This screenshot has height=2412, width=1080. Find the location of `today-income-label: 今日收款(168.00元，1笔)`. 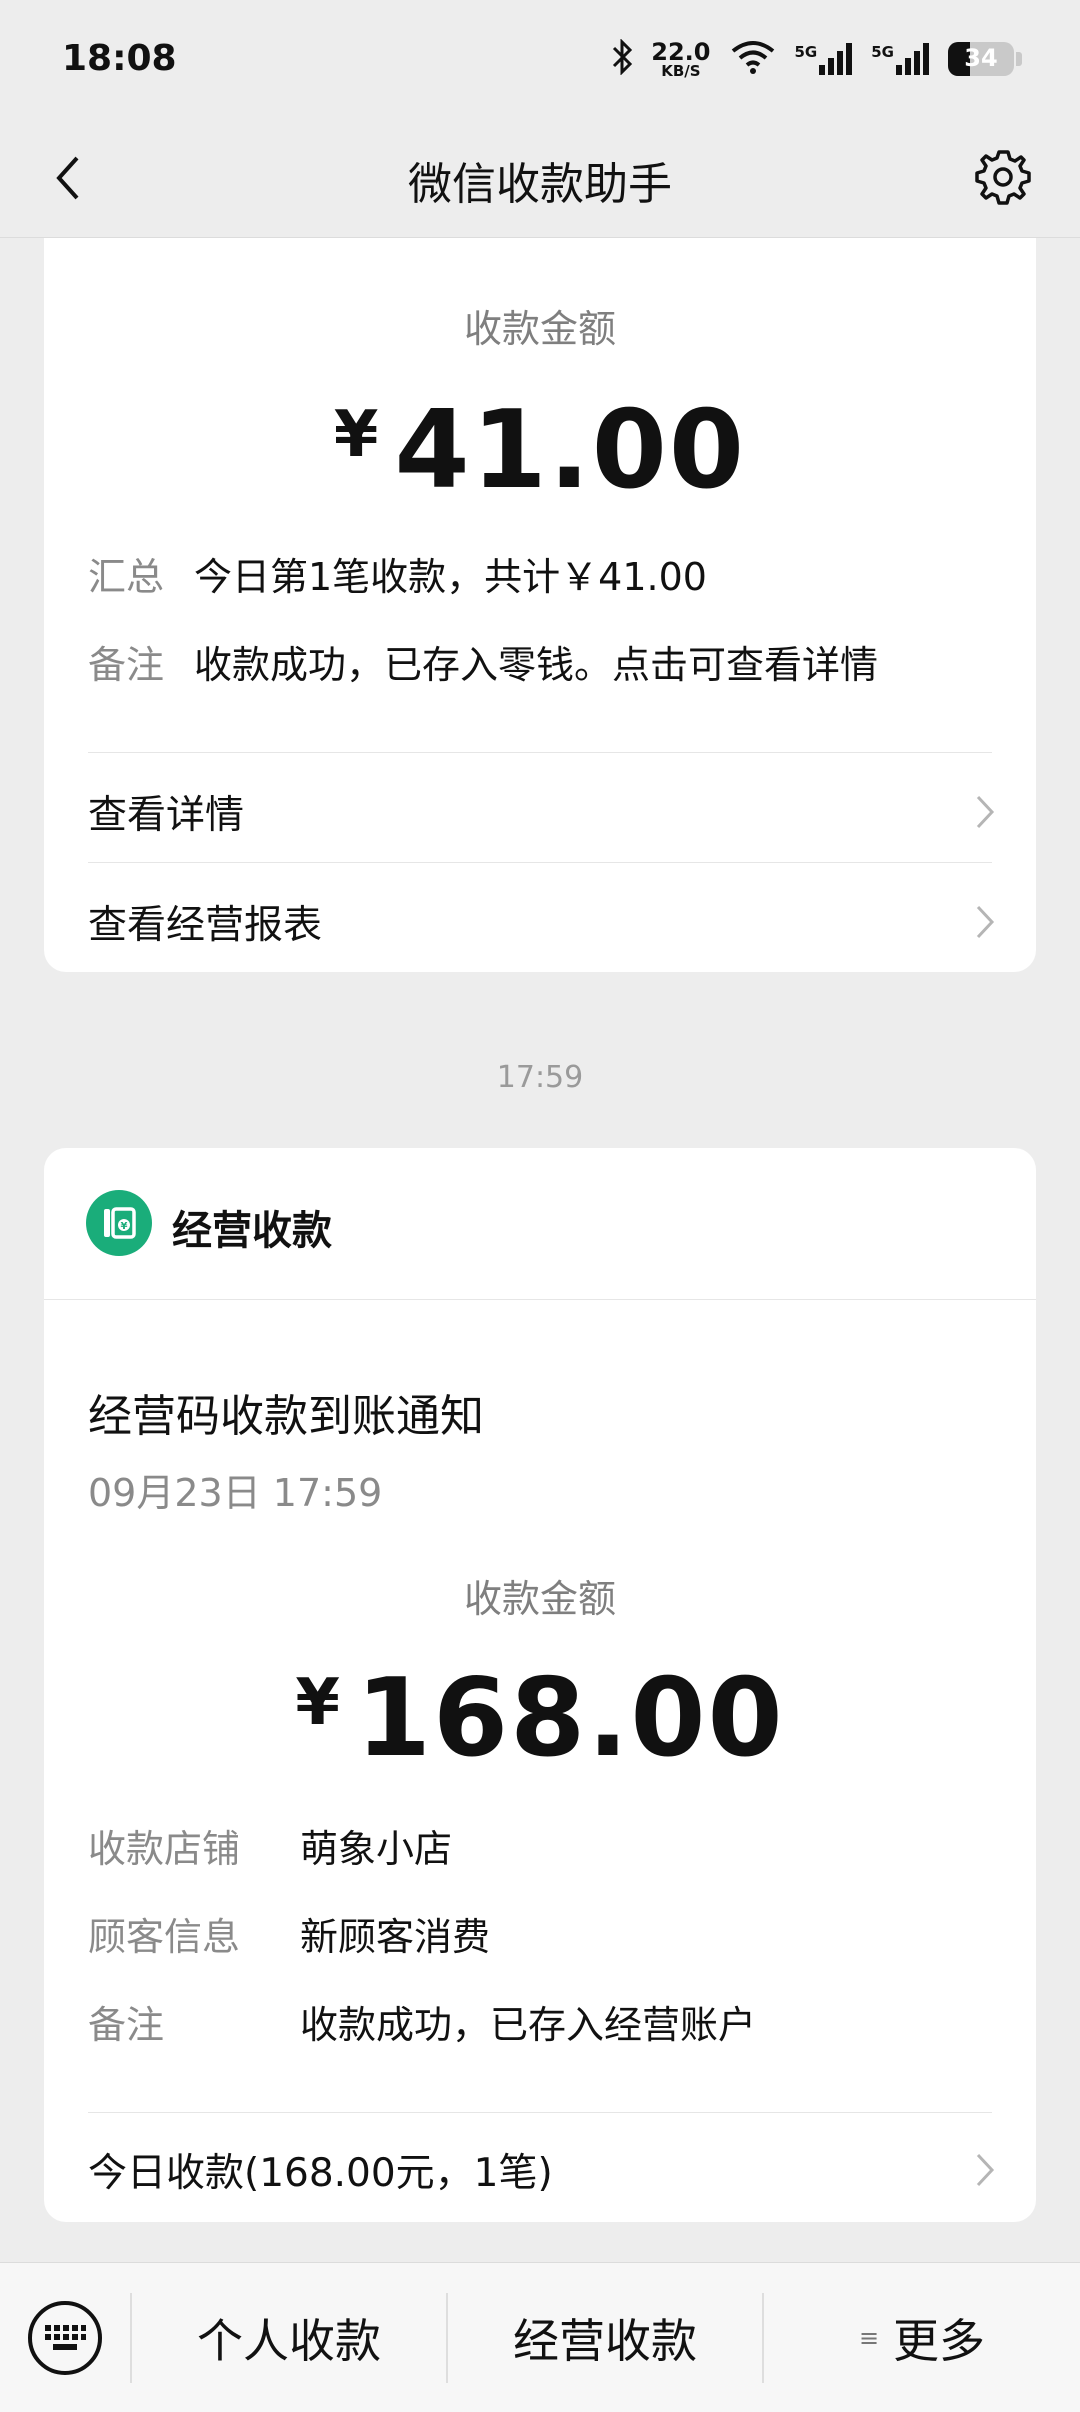

today-income-label: 今日收款(168.00元，1笔) is located at coordinates (320, 2173).